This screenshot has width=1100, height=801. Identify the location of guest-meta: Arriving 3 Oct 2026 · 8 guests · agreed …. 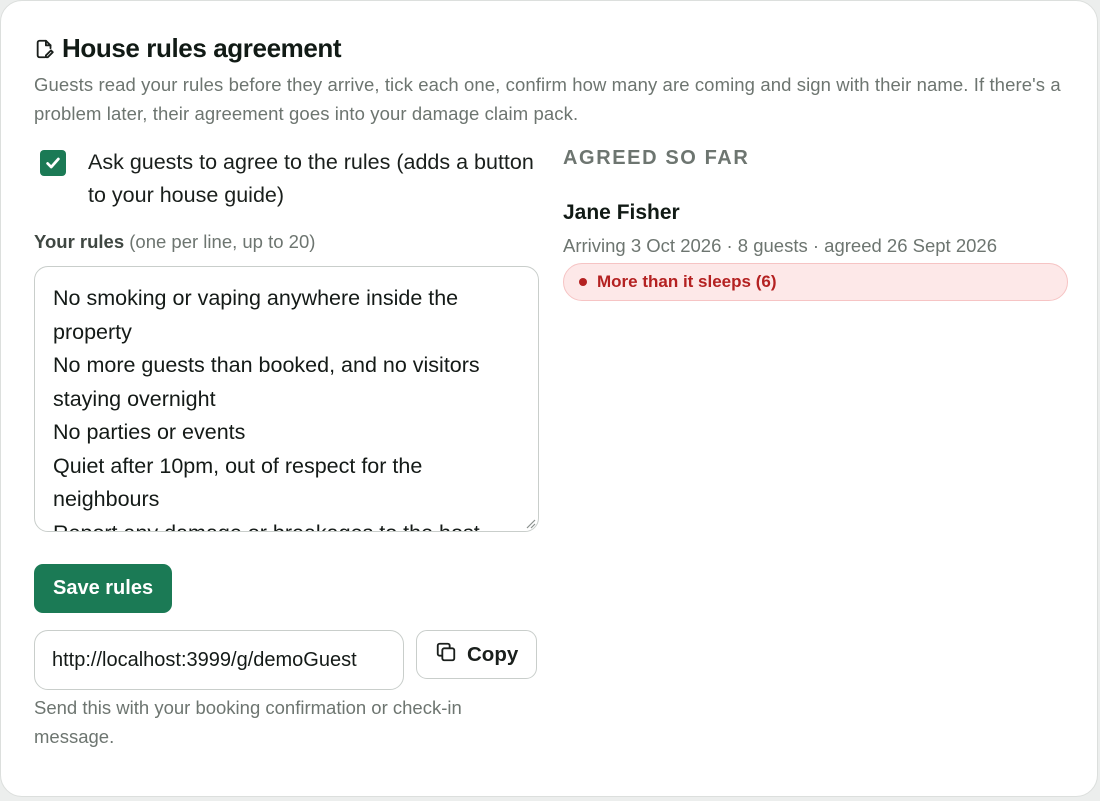
(780, 245).